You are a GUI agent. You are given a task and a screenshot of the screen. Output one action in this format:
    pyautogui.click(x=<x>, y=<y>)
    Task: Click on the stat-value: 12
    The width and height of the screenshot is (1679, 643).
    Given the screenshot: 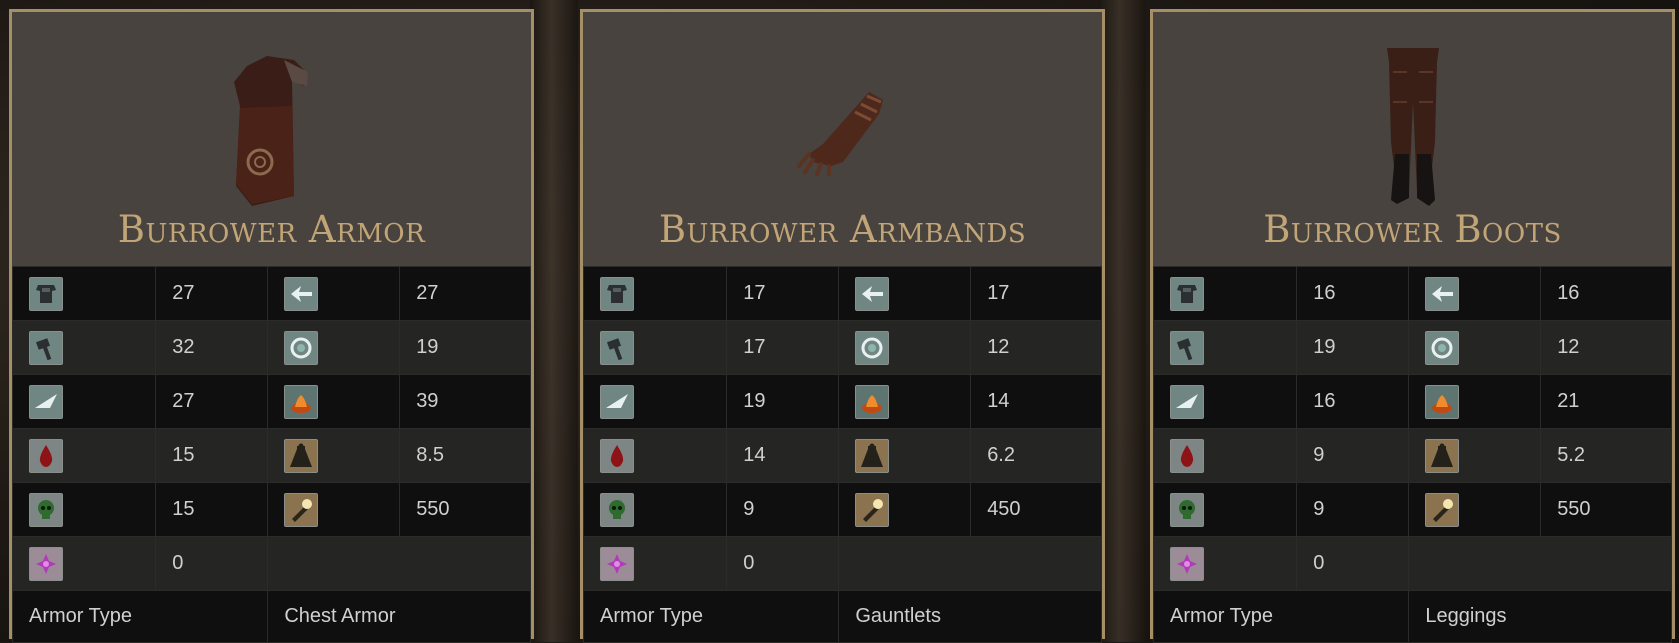 What is the action you would take?
    pyautogui.click(x=1606, y=347)
    